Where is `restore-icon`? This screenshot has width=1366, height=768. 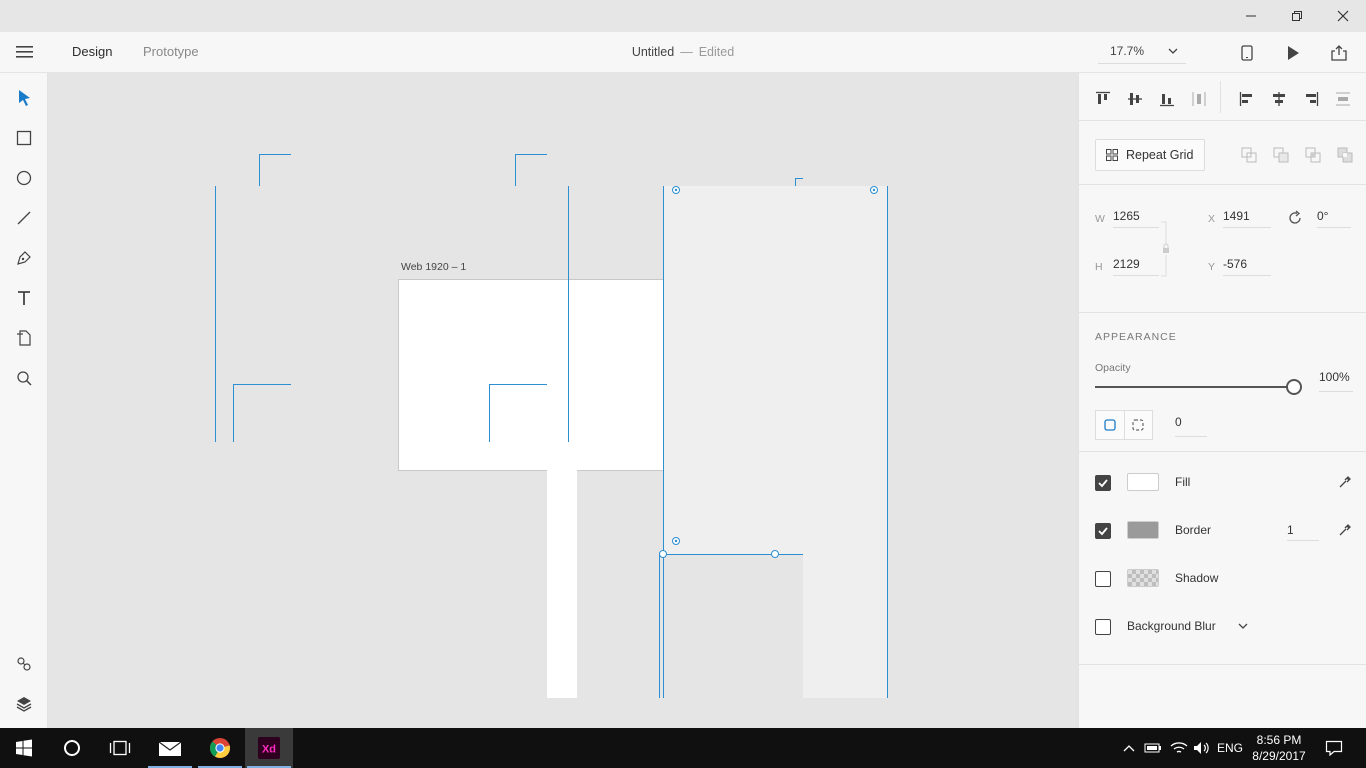
restore-icon is located at coordinates (1297, 16).